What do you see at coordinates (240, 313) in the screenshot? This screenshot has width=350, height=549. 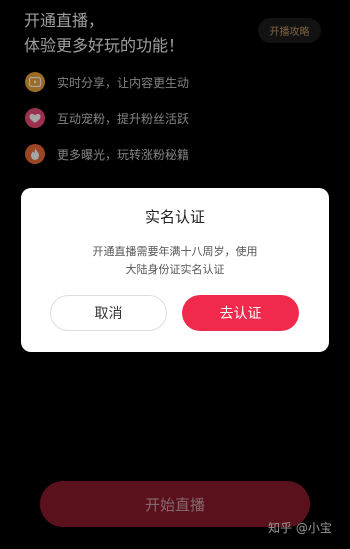 I see `verify-button: 去认证` at bounding box center [240, 313].